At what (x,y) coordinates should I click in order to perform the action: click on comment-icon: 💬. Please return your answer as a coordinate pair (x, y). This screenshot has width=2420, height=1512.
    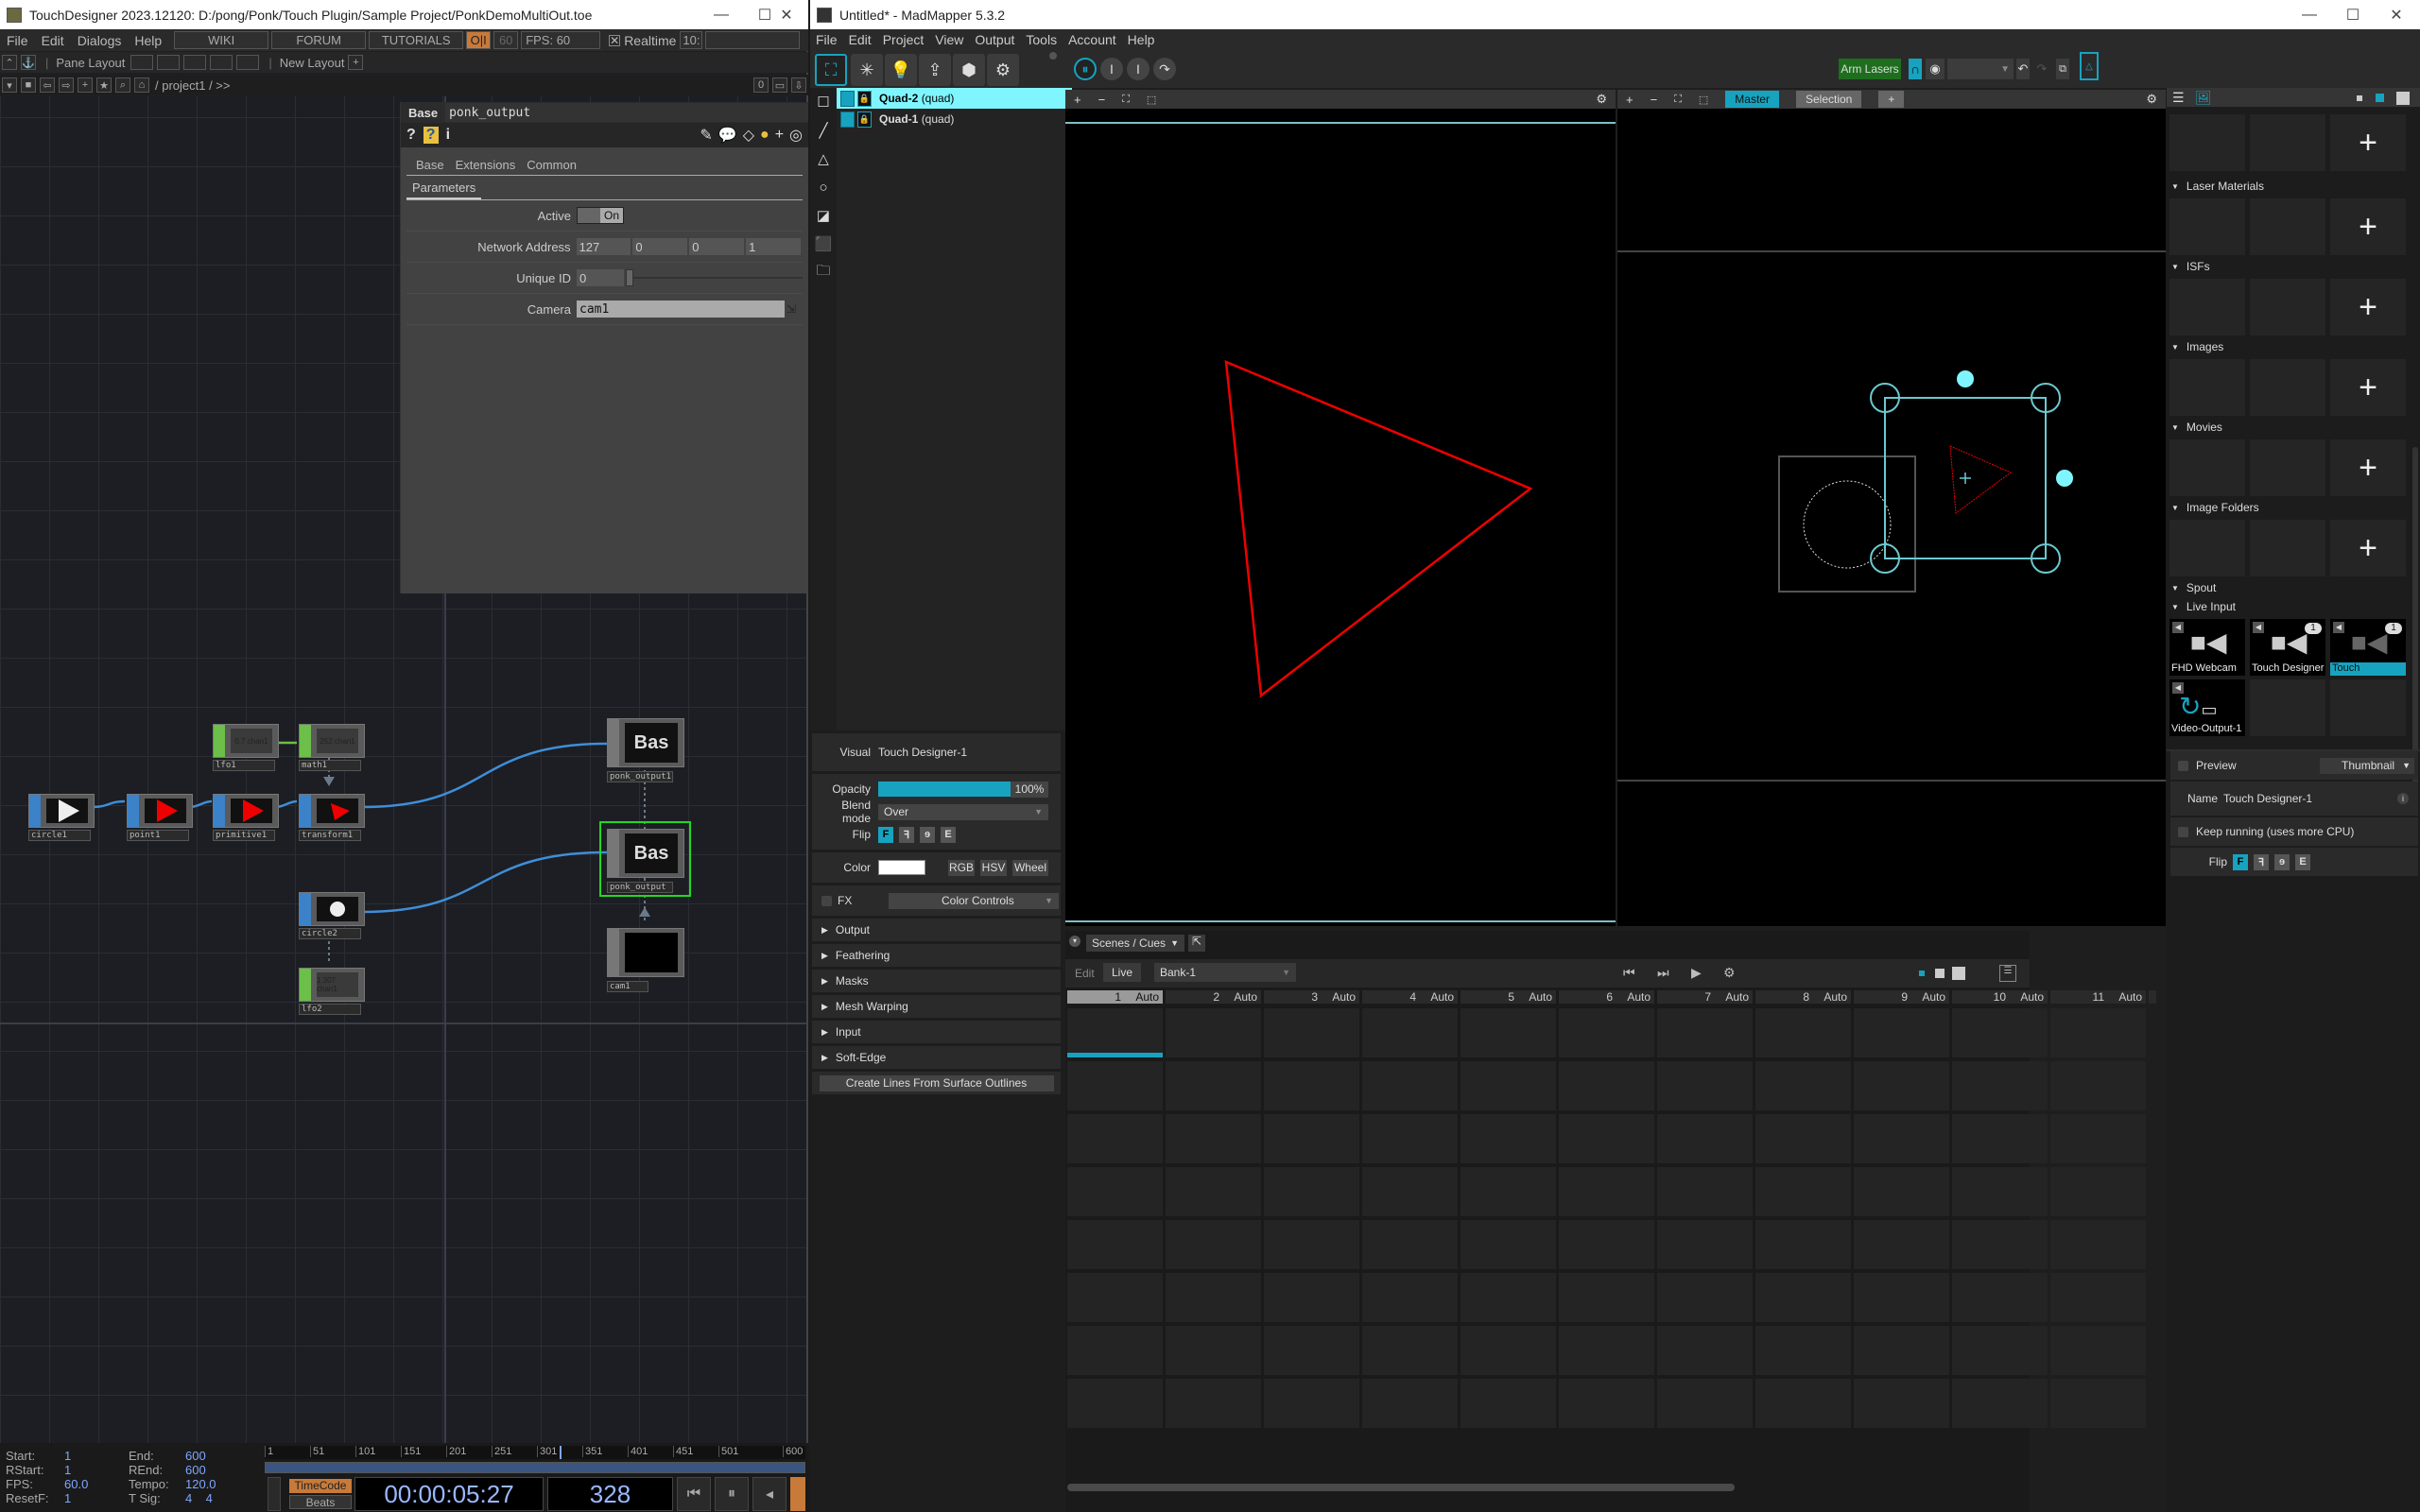
    Looking at the image, I should click on (728, 135).